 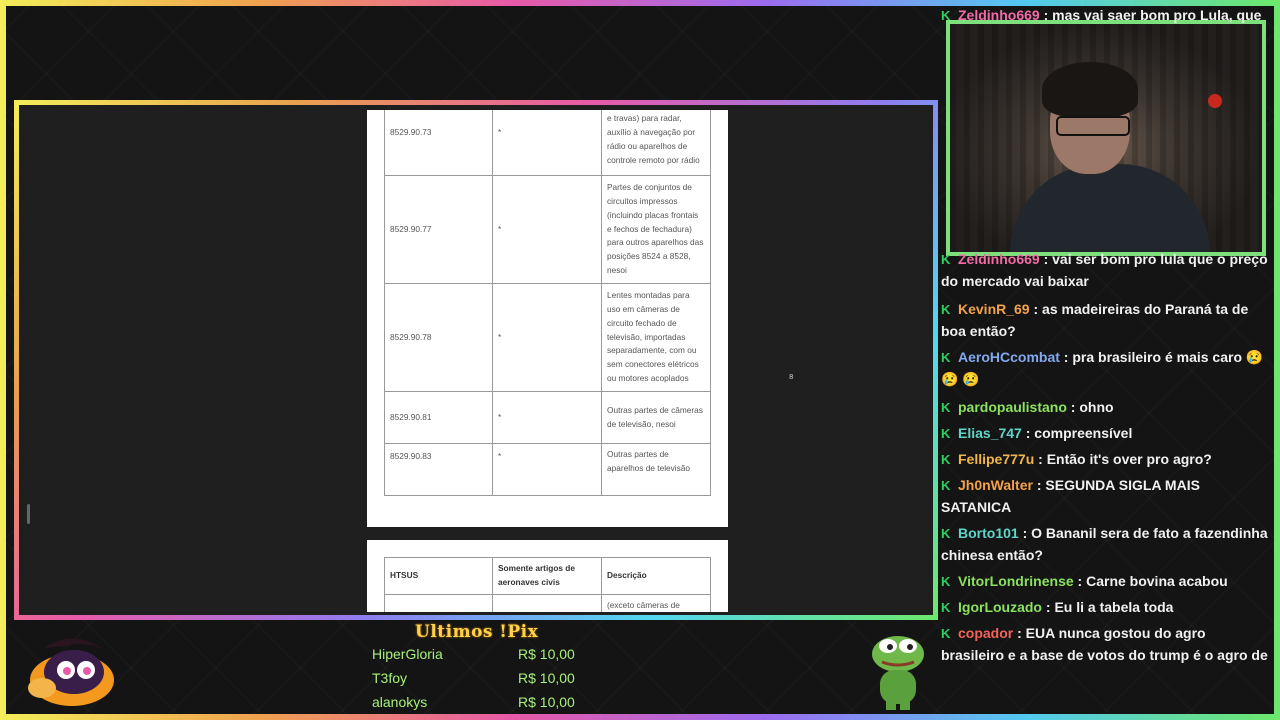 I want to click on chat-username: Elias_747, so click(x=990, y=433).